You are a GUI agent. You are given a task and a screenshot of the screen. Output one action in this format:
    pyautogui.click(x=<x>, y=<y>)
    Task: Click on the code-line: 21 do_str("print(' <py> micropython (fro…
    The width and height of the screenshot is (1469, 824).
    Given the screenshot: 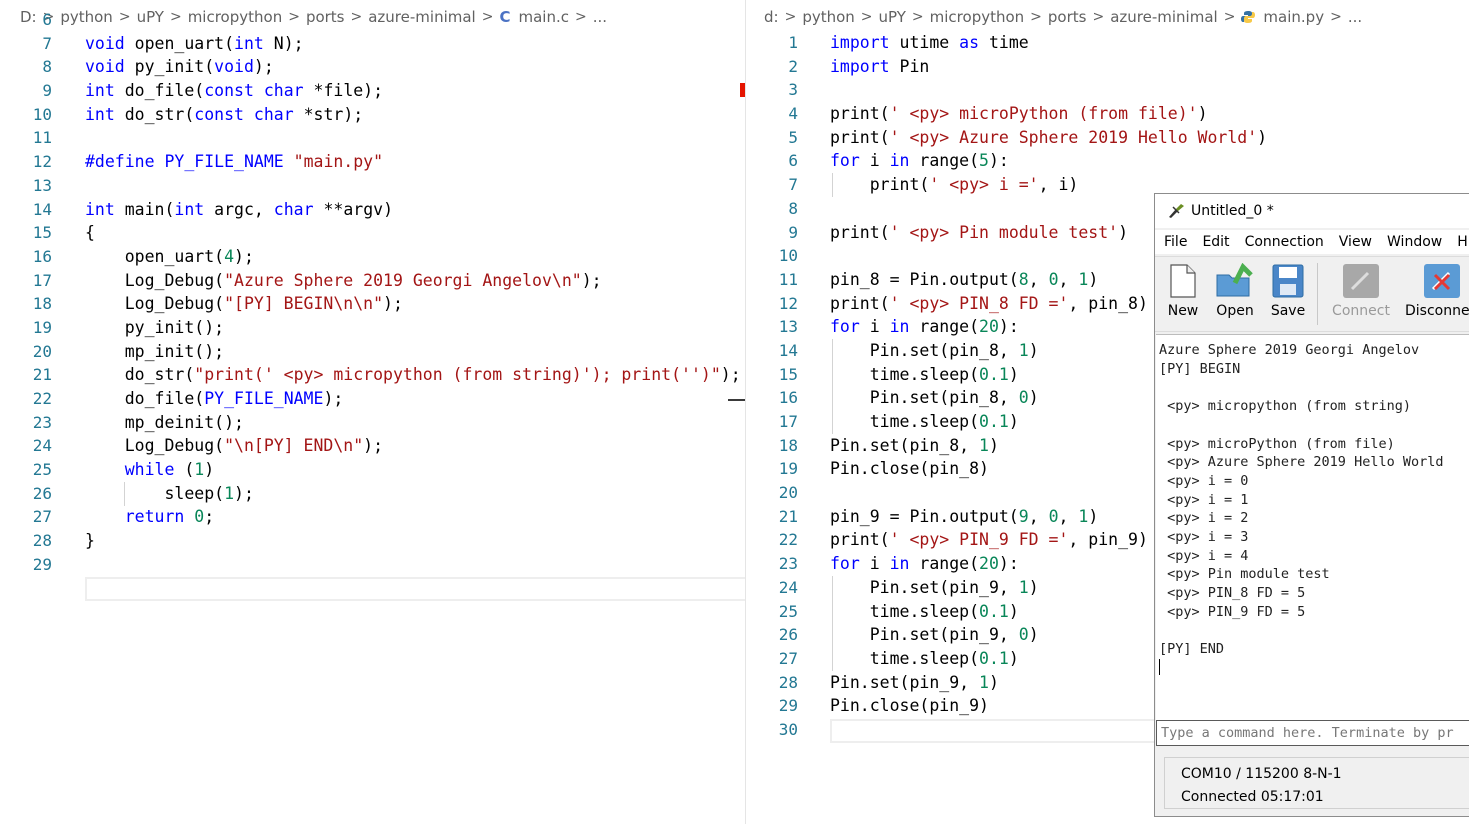 What is the action you would take?
    pyautogui.click(x=372, y=375)
    